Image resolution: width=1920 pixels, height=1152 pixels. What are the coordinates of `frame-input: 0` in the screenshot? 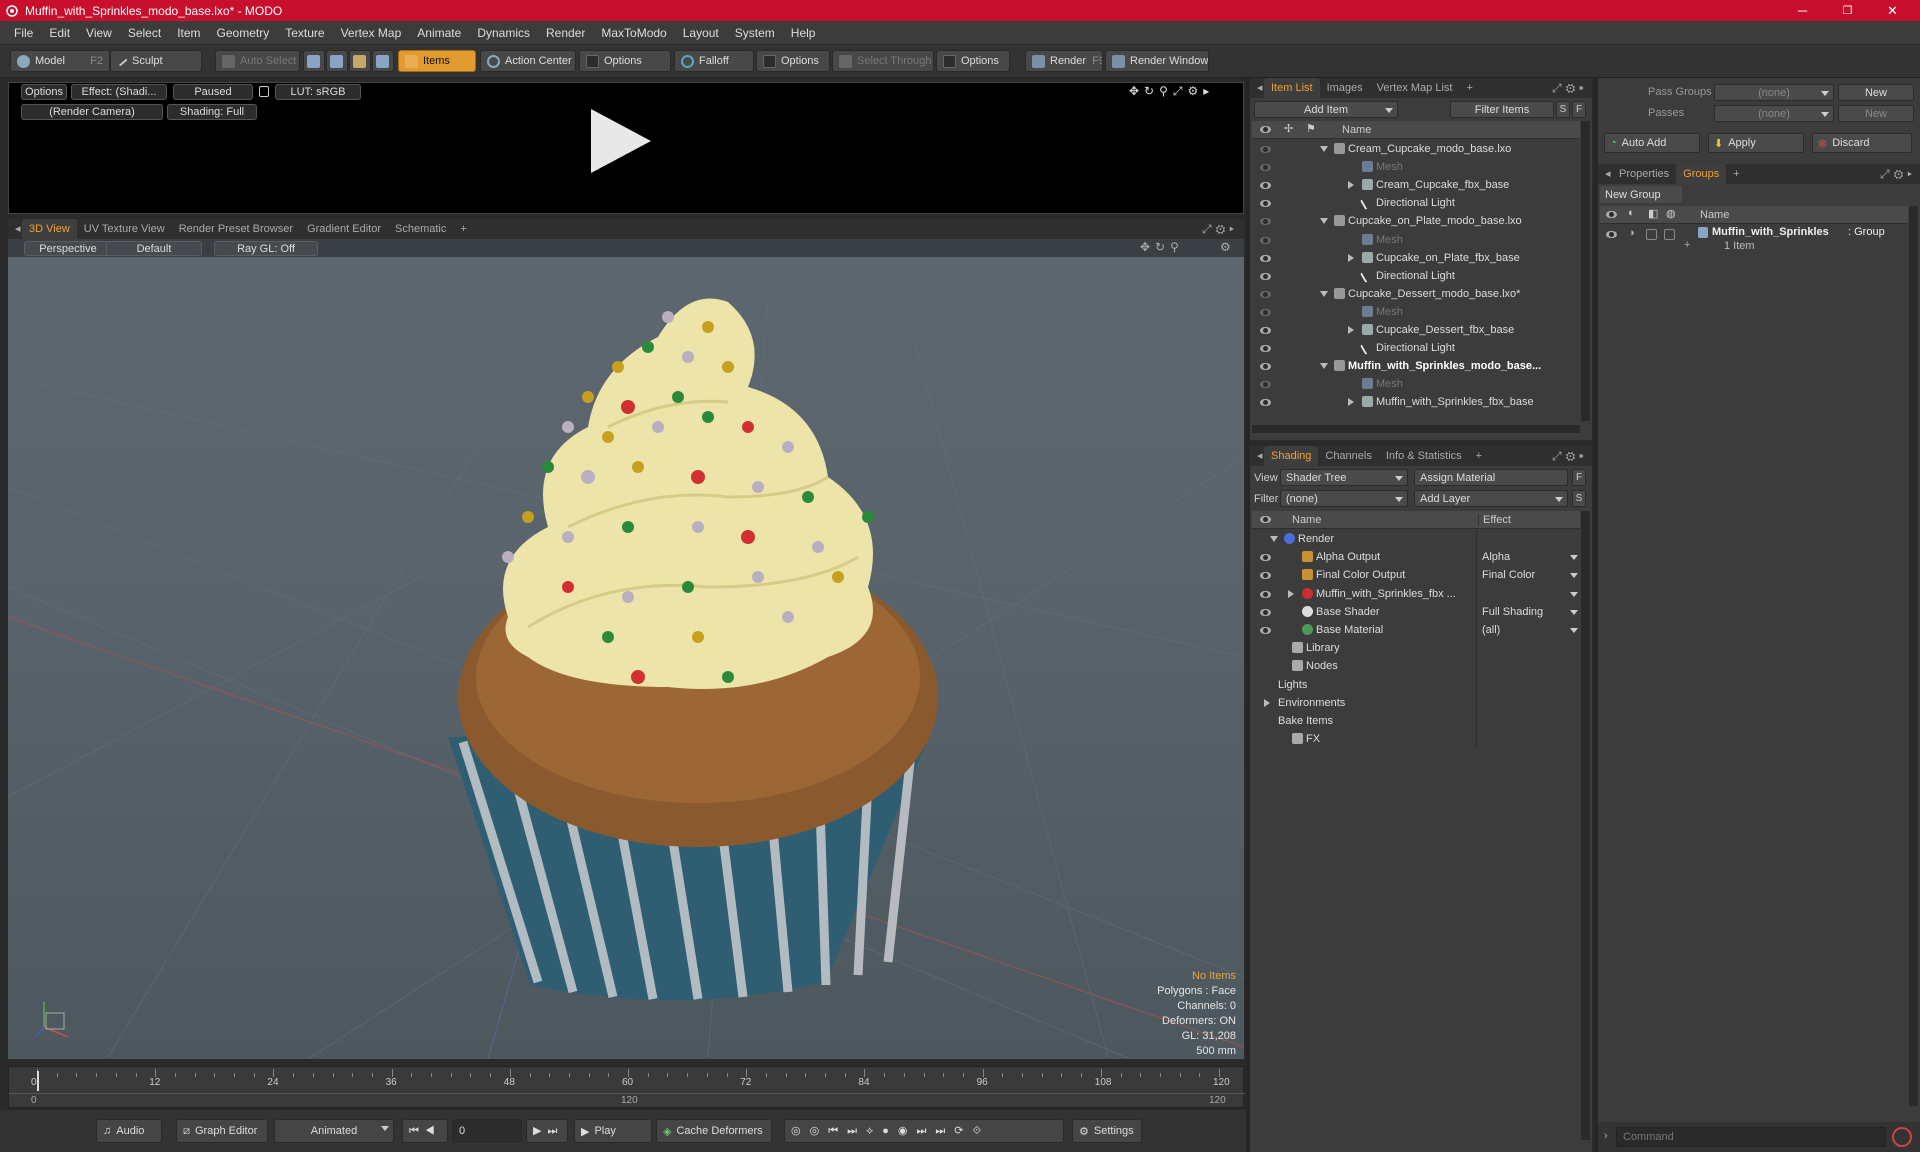 It's located at (487, 1131).